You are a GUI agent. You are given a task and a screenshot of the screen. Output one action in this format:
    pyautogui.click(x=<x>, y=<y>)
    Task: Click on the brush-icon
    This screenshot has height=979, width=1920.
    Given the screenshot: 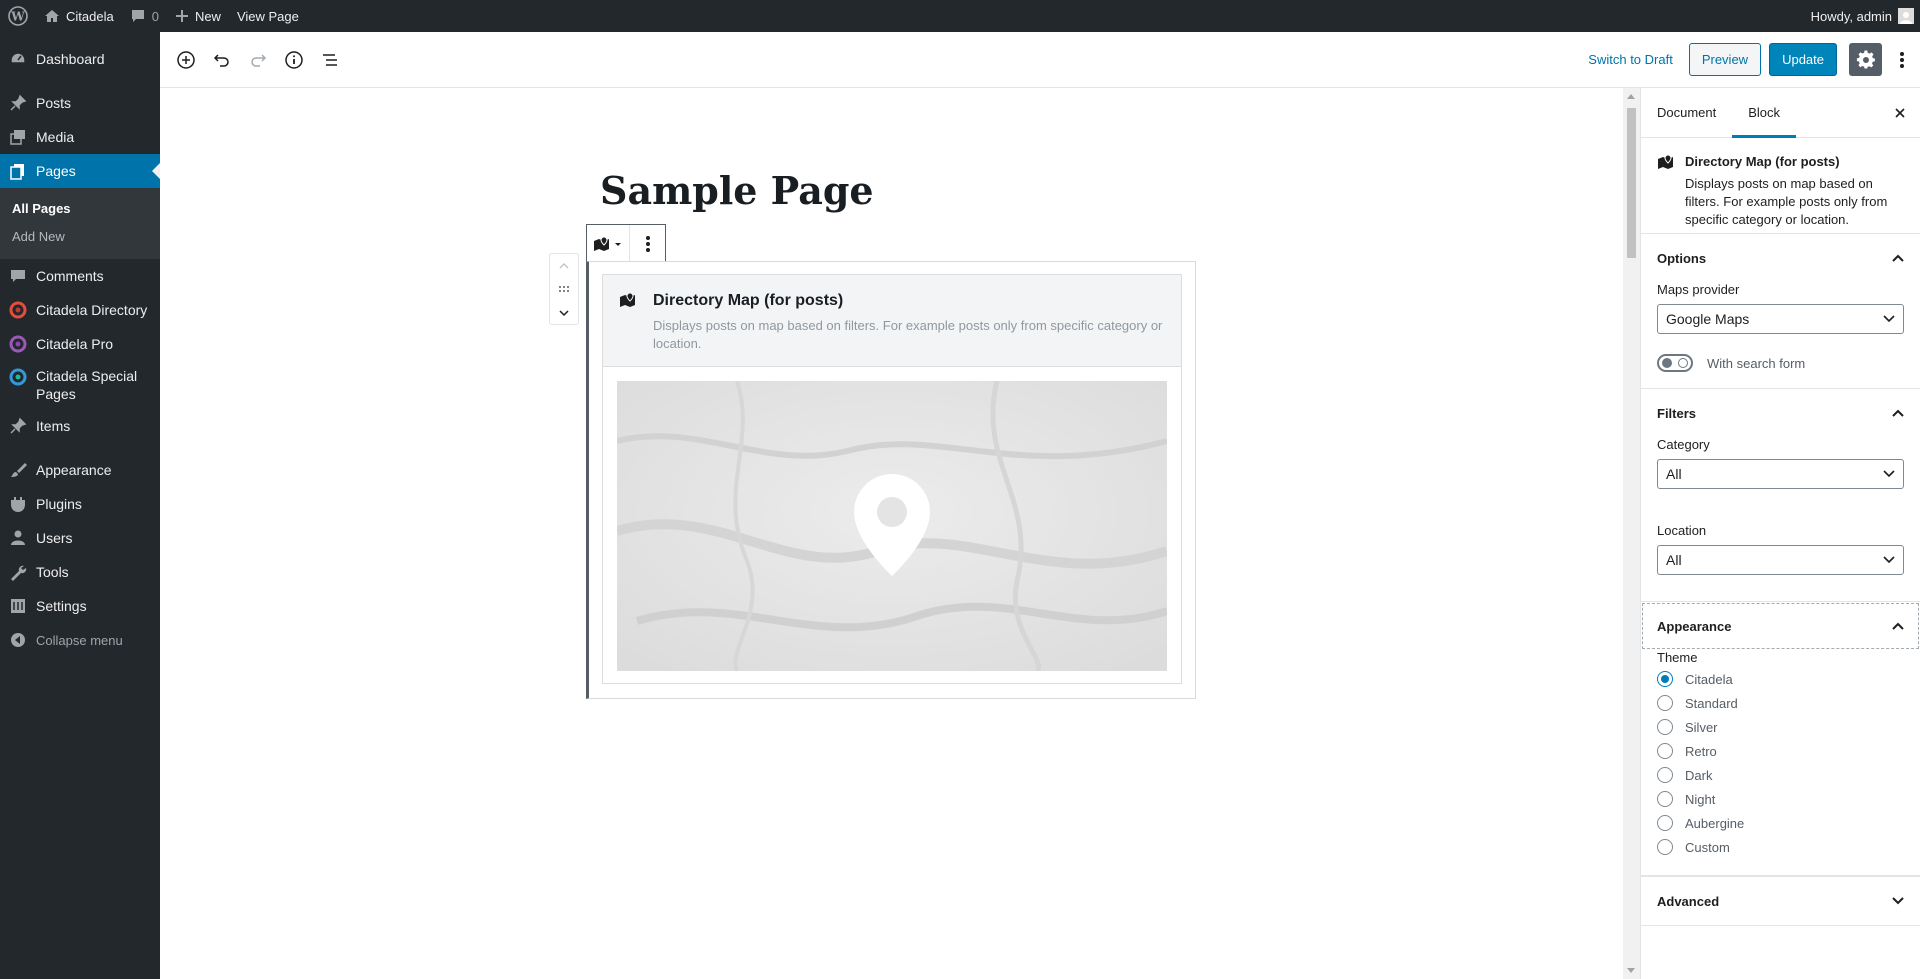 What is the action you would take?
    pyautogui.click(x=18, y=470)
    